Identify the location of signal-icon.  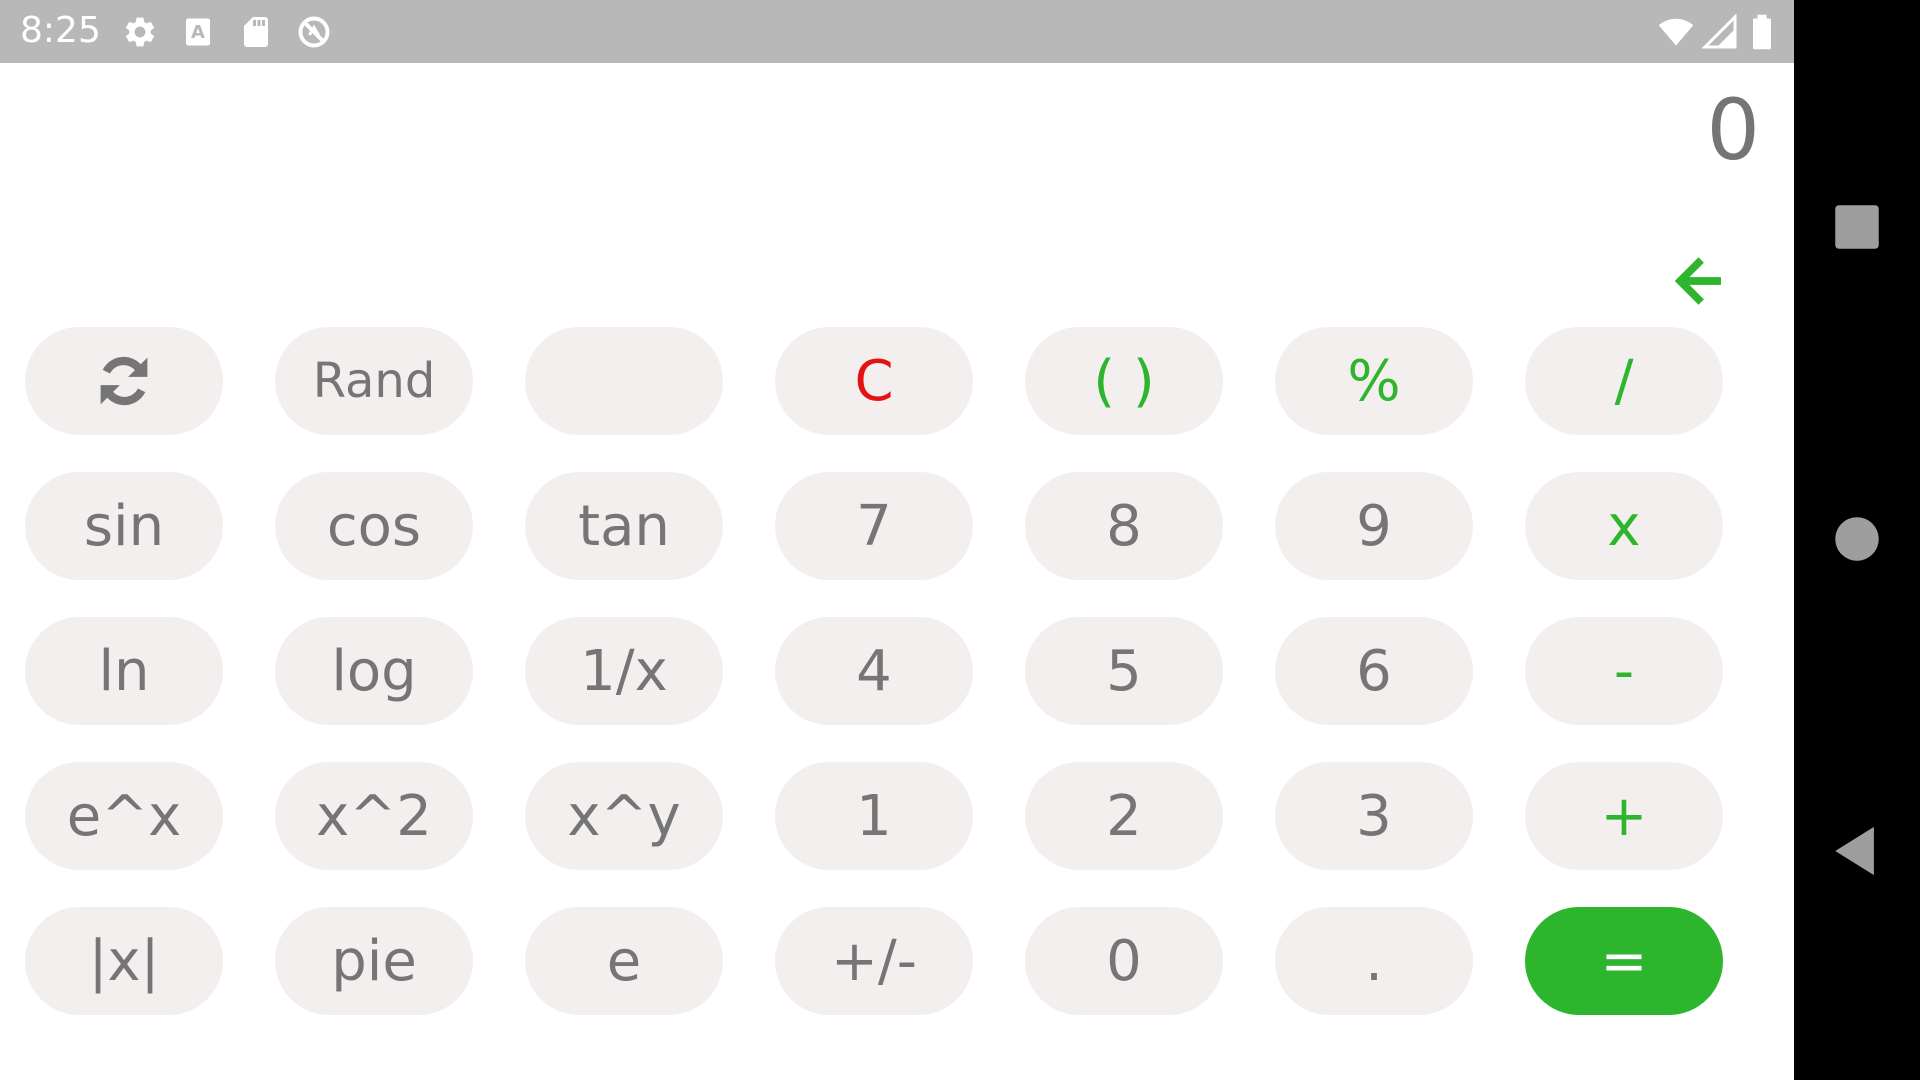
(1720, 32).